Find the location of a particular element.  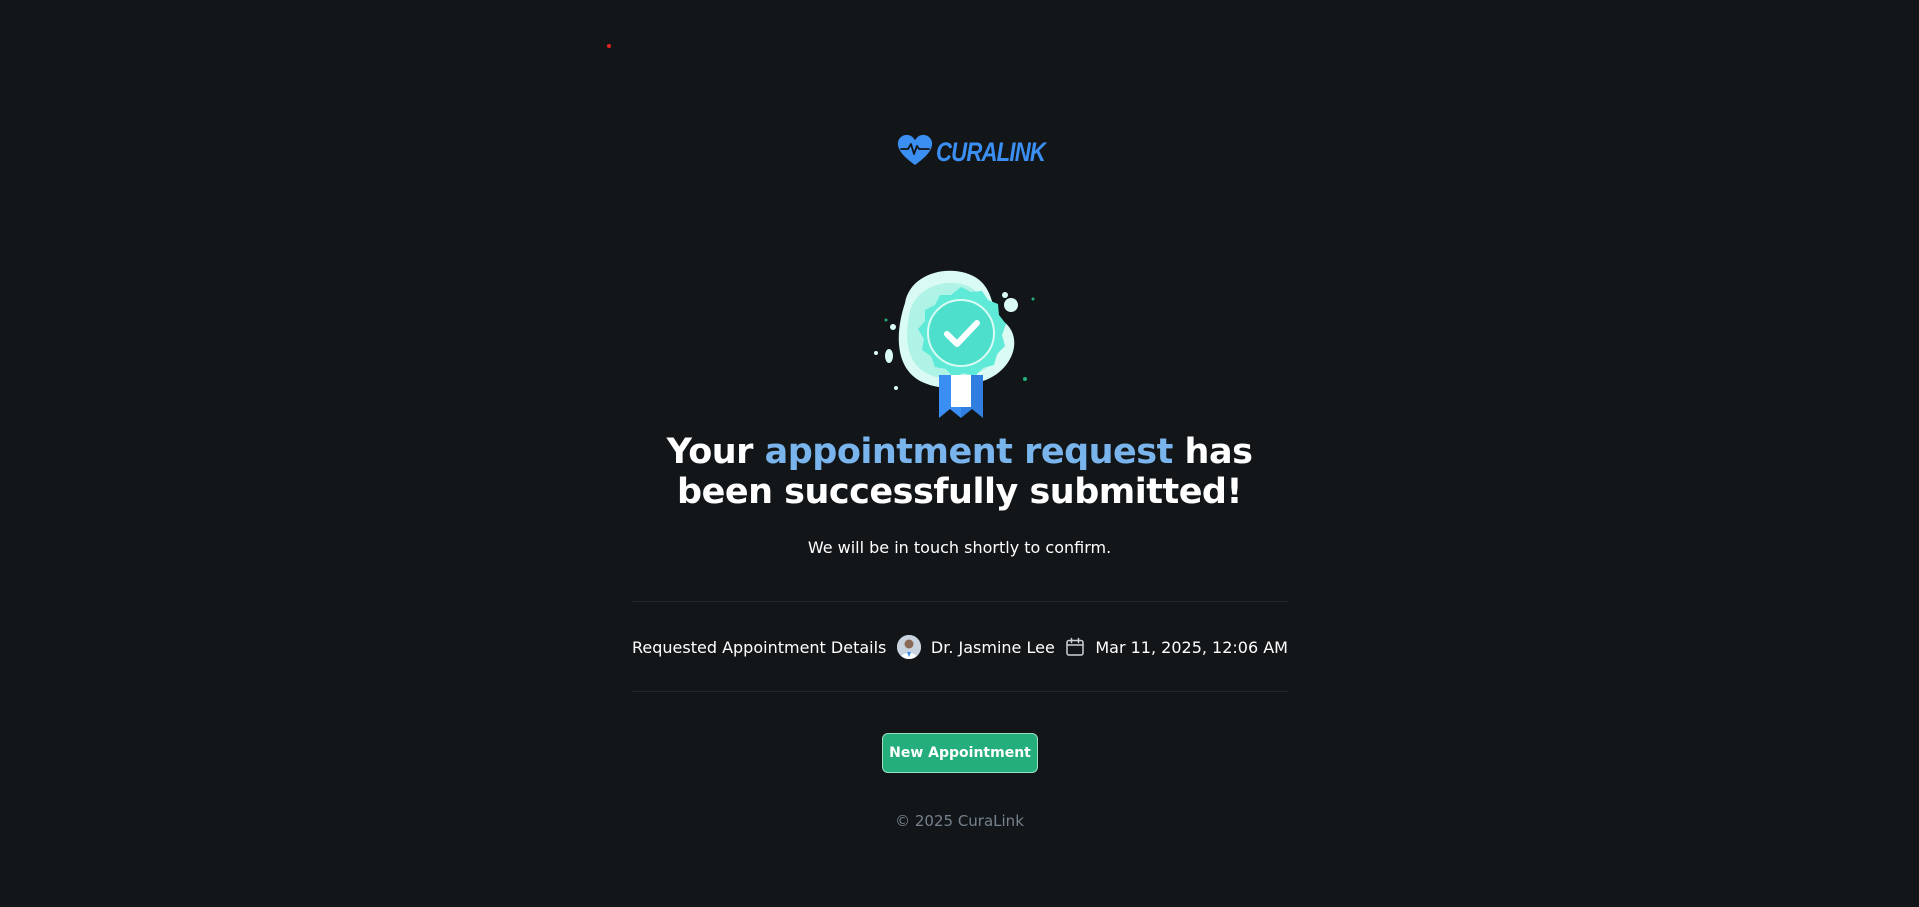

headline-accent: appointment request is located at coordinates (969, 452).